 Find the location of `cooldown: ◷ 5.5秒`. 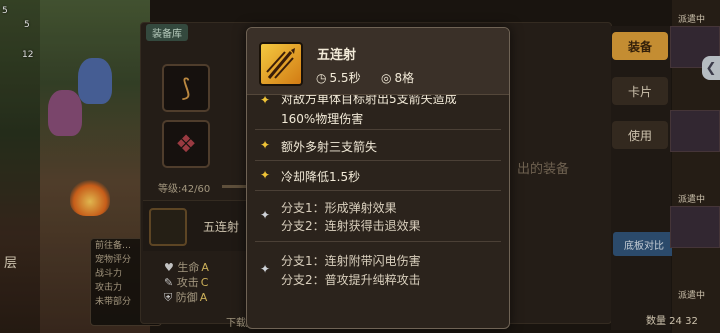

cooldown: ◷ 5.5秒 is located at coordinates (338, 77).